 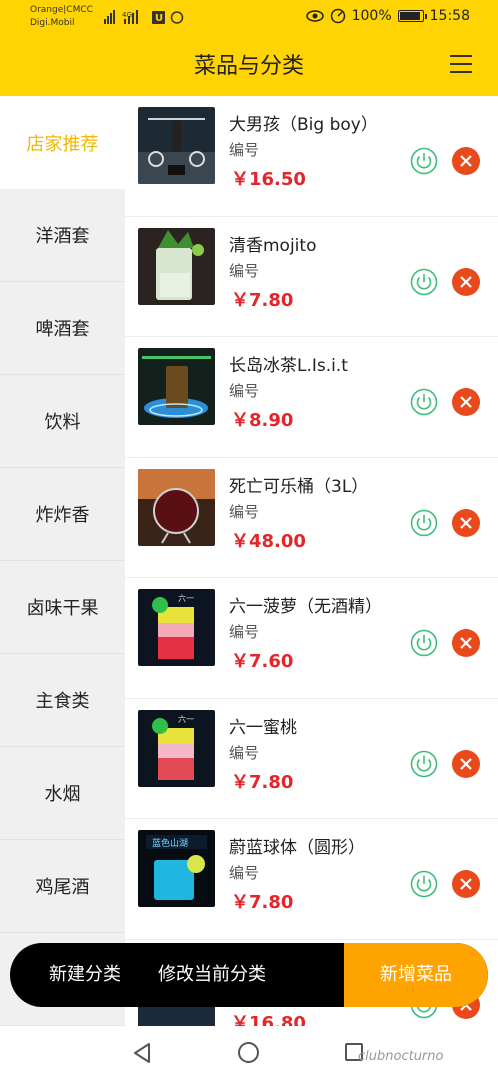 I want to click on bottom-action-bar: 新建分类 修改当前分类 新增菜品, so click(x=249, y=975).